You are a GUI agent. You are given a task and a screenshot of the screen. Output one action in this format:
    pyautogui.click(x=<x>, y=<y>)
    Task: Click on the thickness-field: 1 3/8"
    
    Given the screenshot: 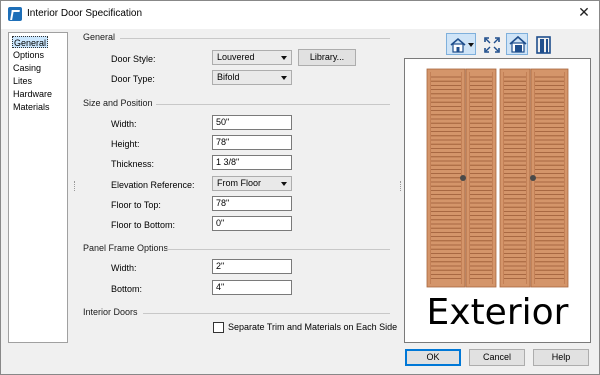 What is the action you would take?
    pyautogui.click(x=252, y=162)
    